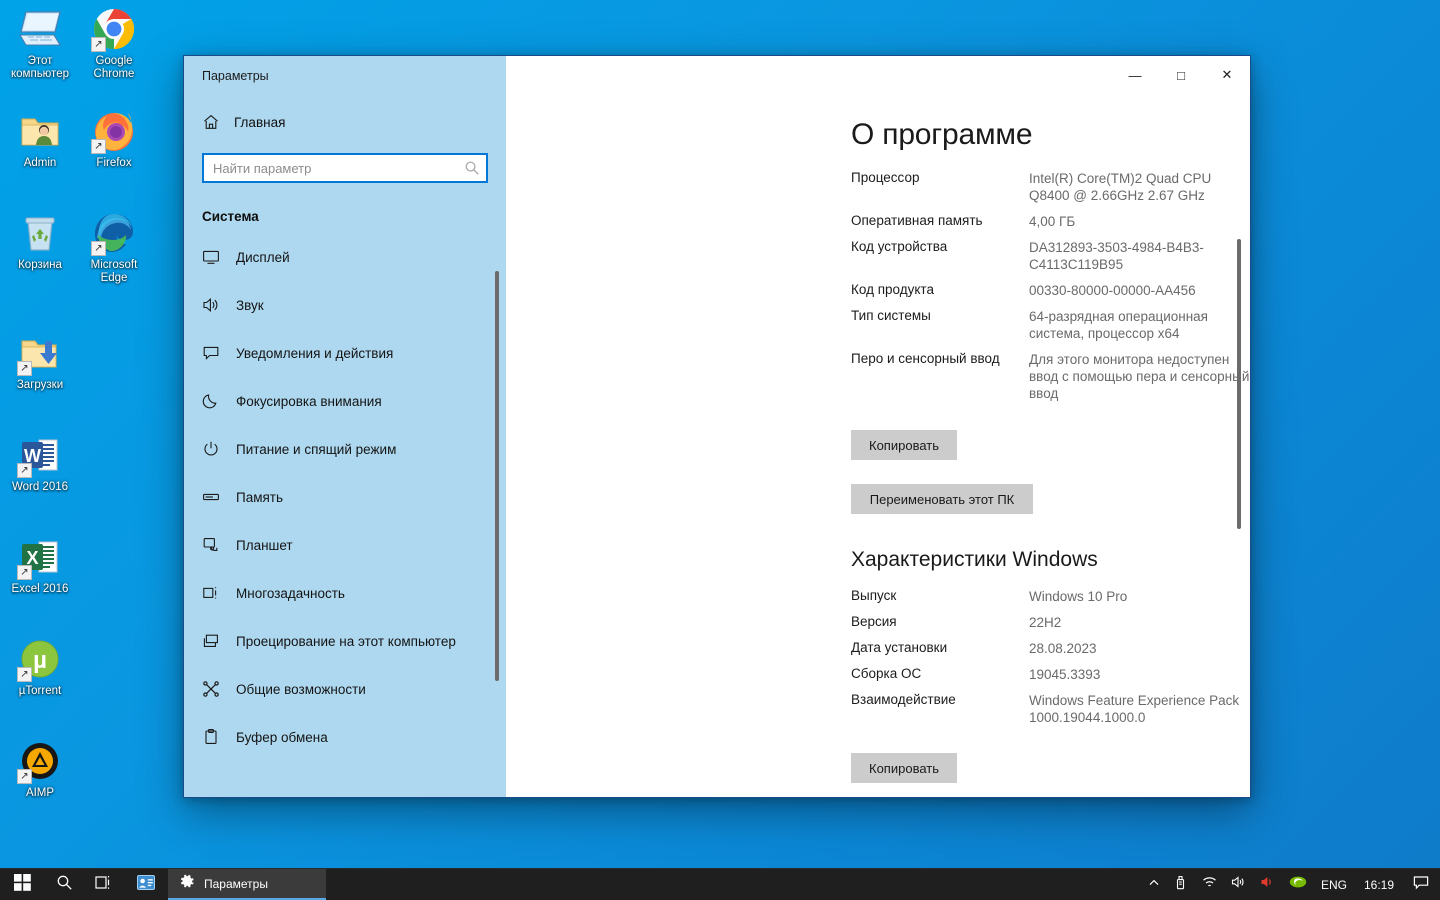 The width and height of the screenshot is (1440, 900). What do you see at coordinates (114, 67) in the screenshot?
I see `desktop-icon-label: Google Chrome` at bounding box center [114, 67].